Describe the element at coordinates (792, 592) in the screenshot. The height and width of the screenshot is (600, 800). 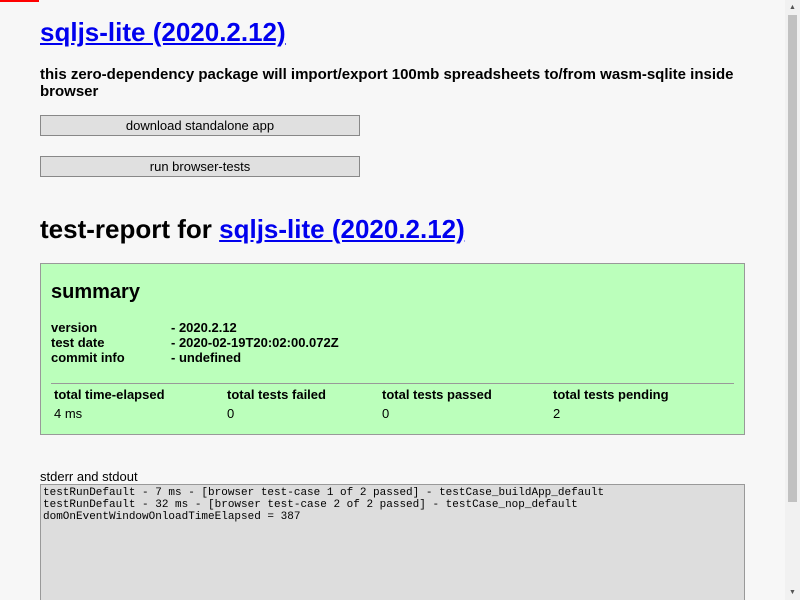
I see `scroll-down-arrow-icon: ▼` at that location.